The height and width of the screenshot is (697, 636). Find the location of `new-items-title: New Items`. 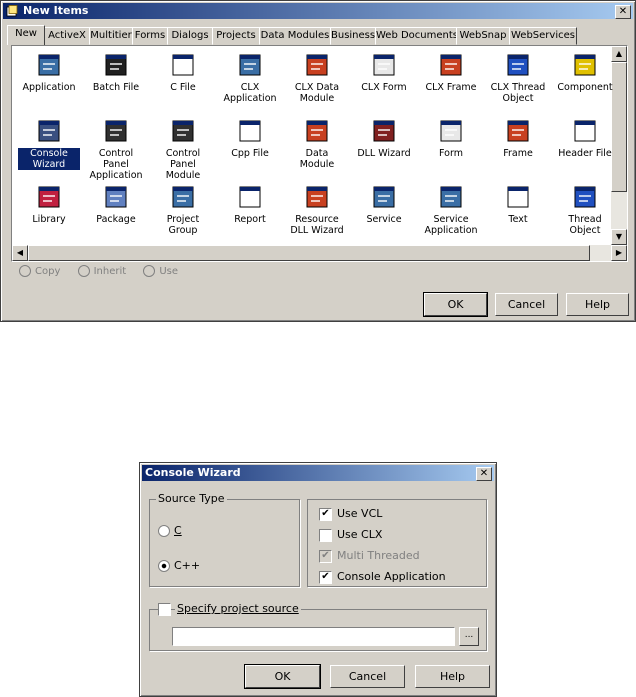

new-items-title: New Items is located at coordinates (56, 10).